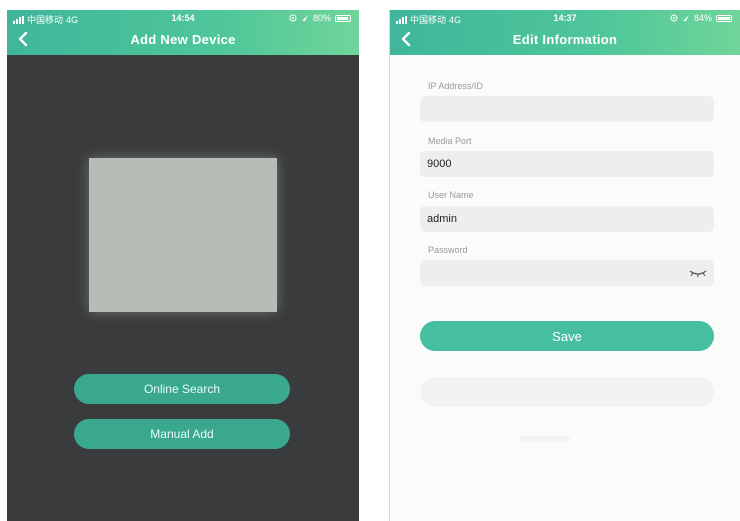  I want to click on battery-percent: 84%, so click(702, 18).